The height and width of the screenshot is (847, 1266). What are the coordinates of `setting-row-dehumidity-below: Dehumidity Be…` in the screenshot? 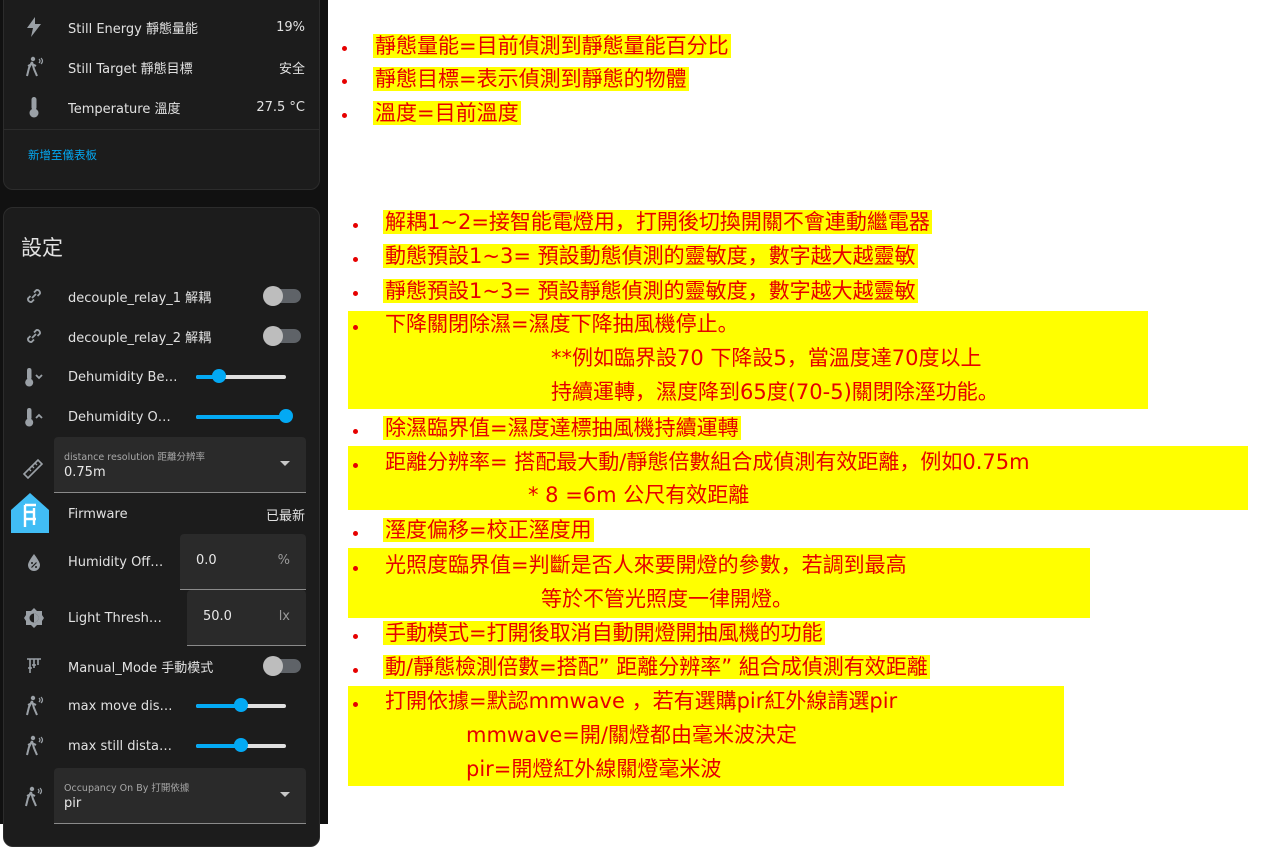 It's located at (162, 377).